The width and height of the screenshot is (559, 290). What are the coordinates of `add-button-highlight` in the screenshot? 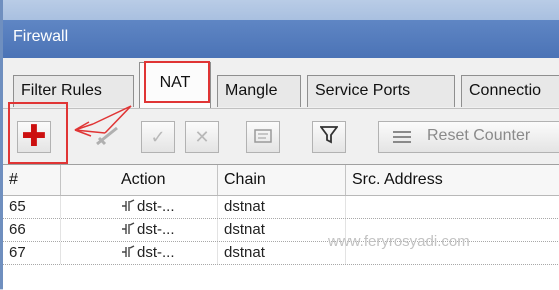 It's located at (38, 133).